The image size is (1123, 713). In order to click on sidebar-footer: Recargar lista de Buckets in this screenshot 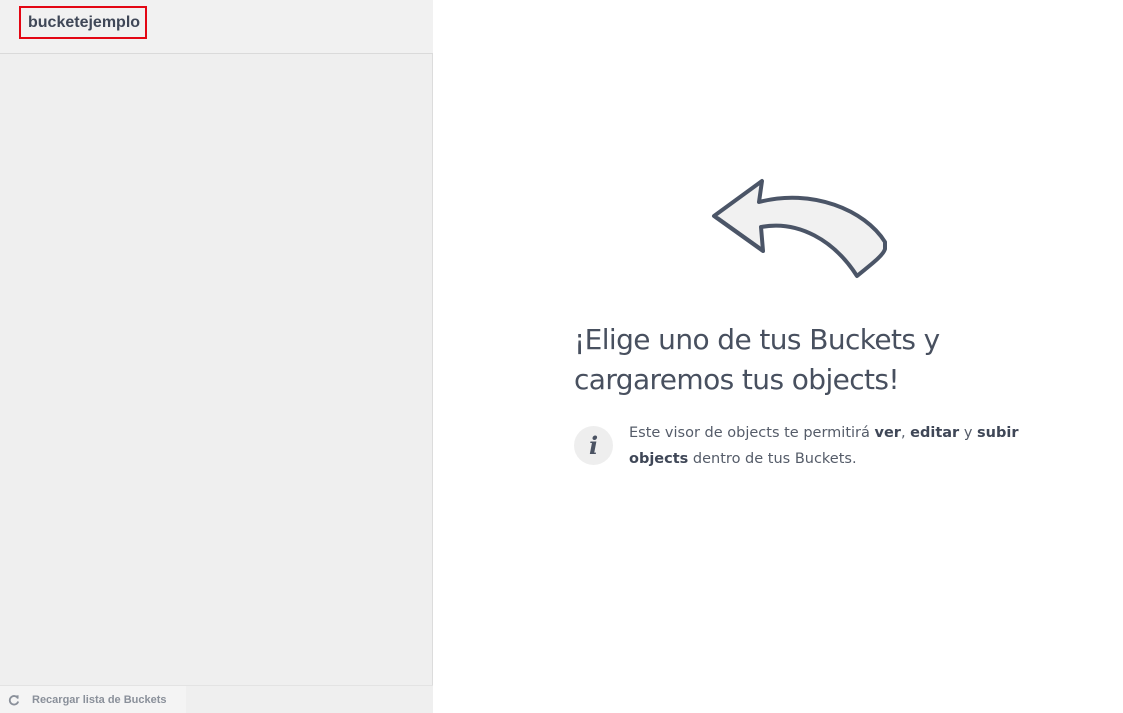, I will do `click(216, 699)`.